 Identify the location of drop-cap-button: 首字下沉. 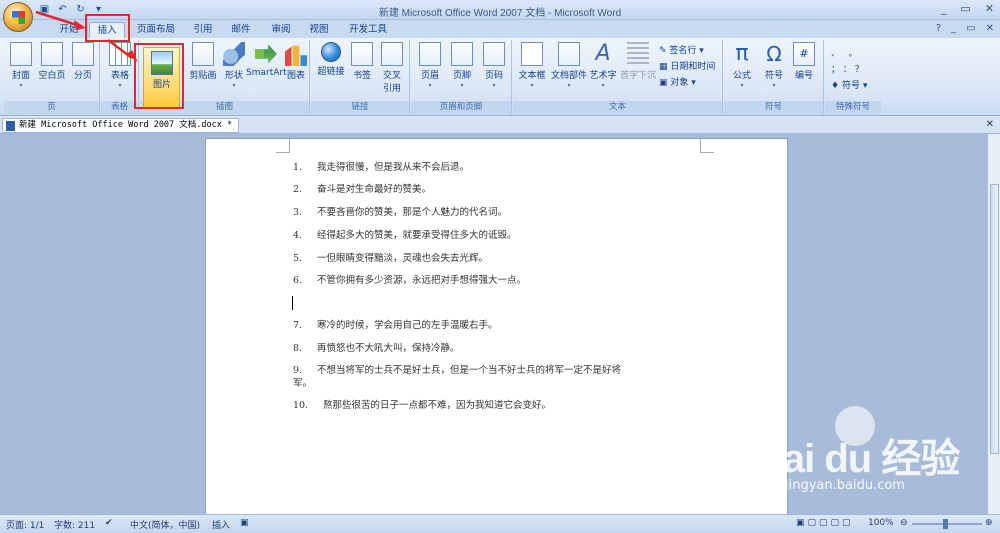
(638, 61).